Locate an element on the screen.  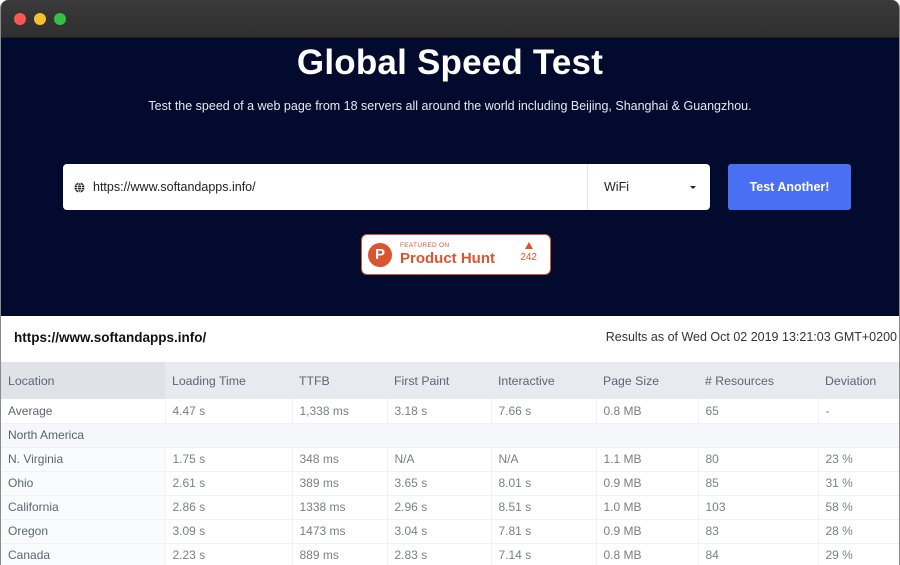
results-url: https://www.softandapps.info/ is located at coordinates (110, 337).